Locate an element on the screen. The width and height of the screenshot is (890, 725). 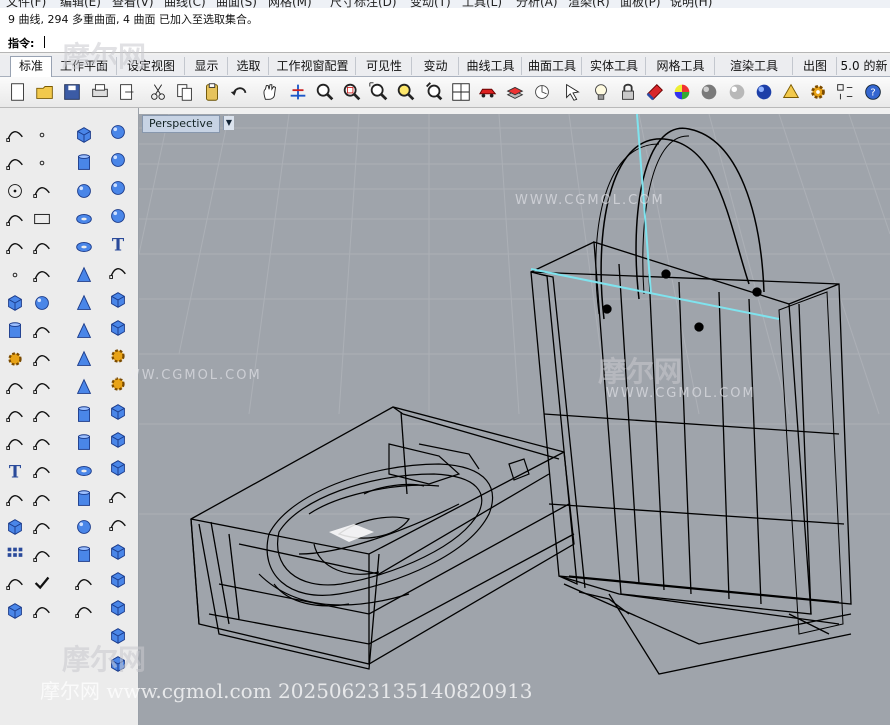
help-icon: ? is located at coordinates (873, 92).